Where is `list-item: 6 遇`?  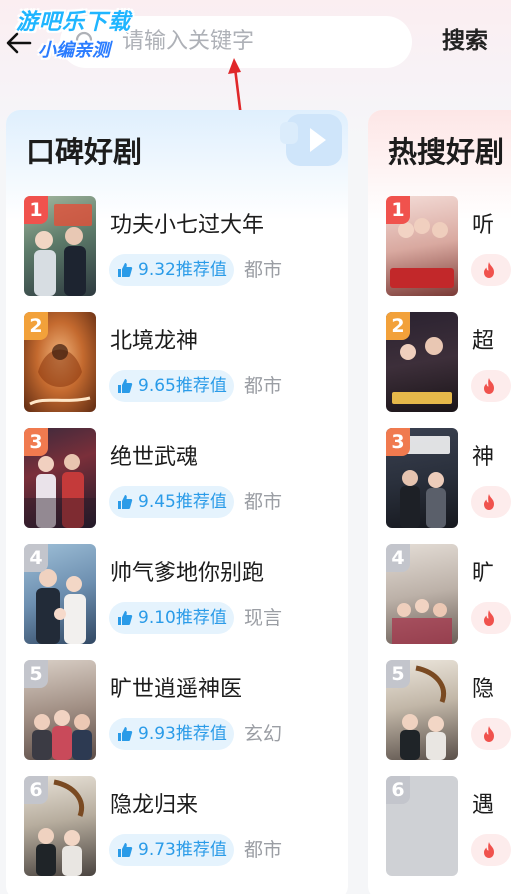
list-item: 6 遇 is located at coordinates (439, 828).